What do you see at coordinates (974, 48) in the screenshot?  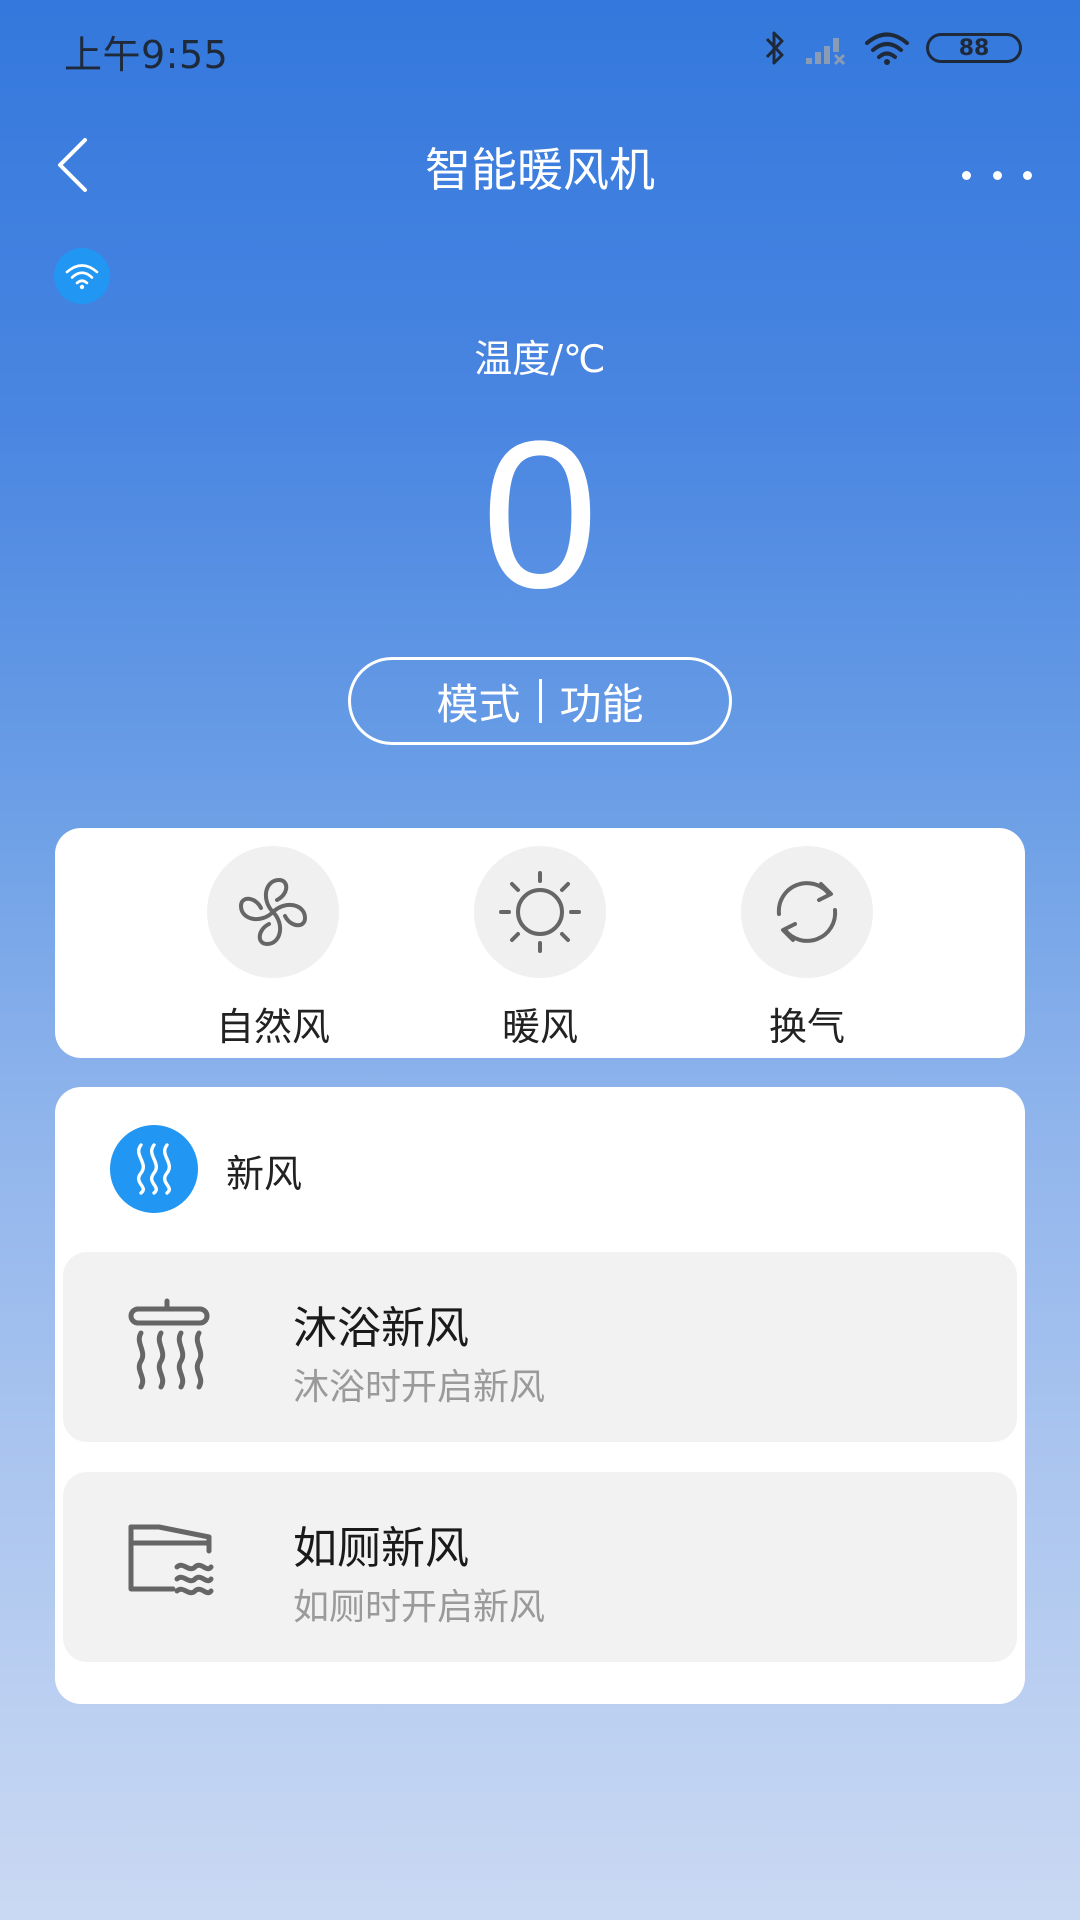 I see `battery-indicator: 88` at bounding box center [974, 48].